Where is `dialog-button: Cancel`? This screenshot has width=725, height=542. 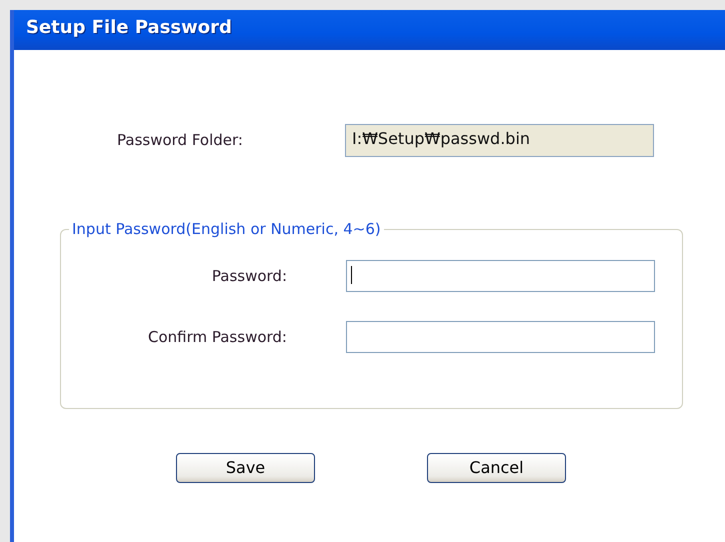 dialog-button: Cancel is located at coordinates (496, 468).